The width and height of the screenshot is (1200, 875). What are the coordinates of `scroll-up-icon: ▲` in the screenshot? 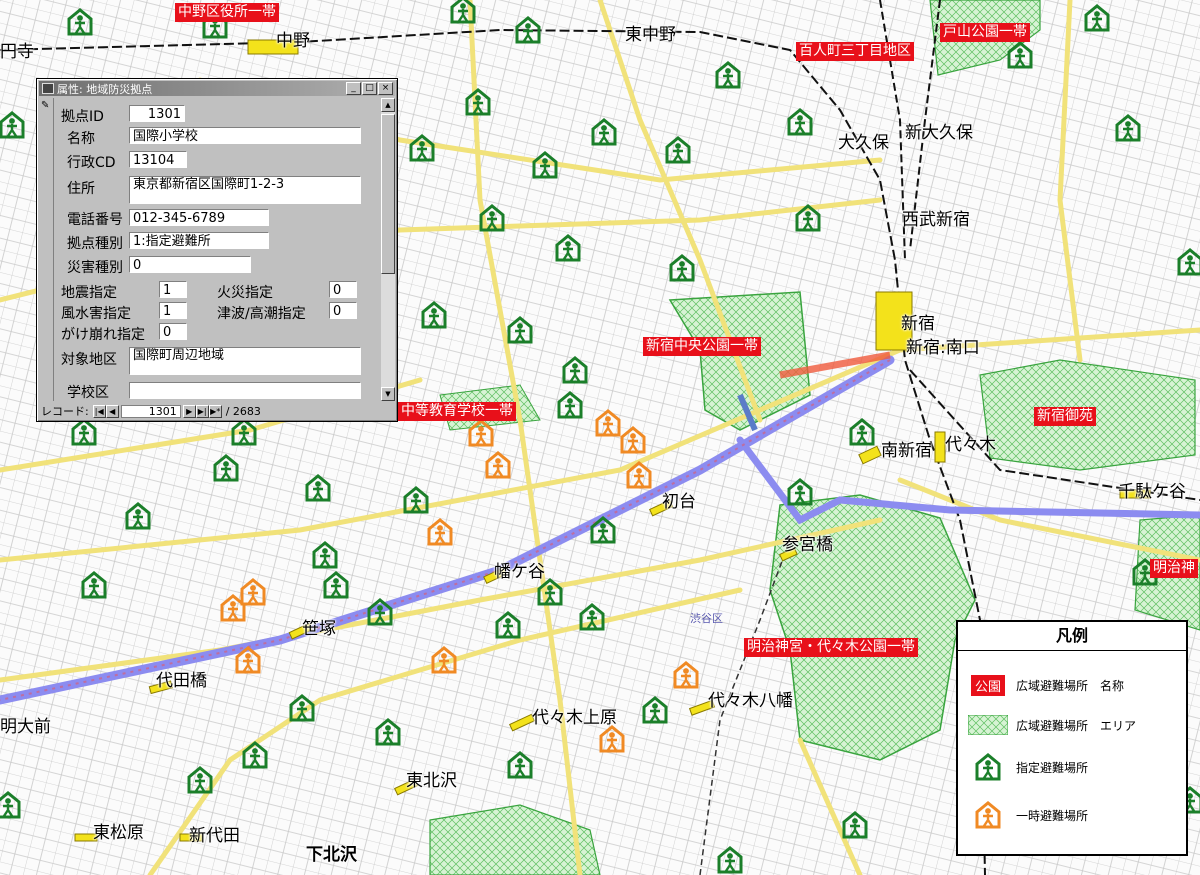 It's located at (388, 105).